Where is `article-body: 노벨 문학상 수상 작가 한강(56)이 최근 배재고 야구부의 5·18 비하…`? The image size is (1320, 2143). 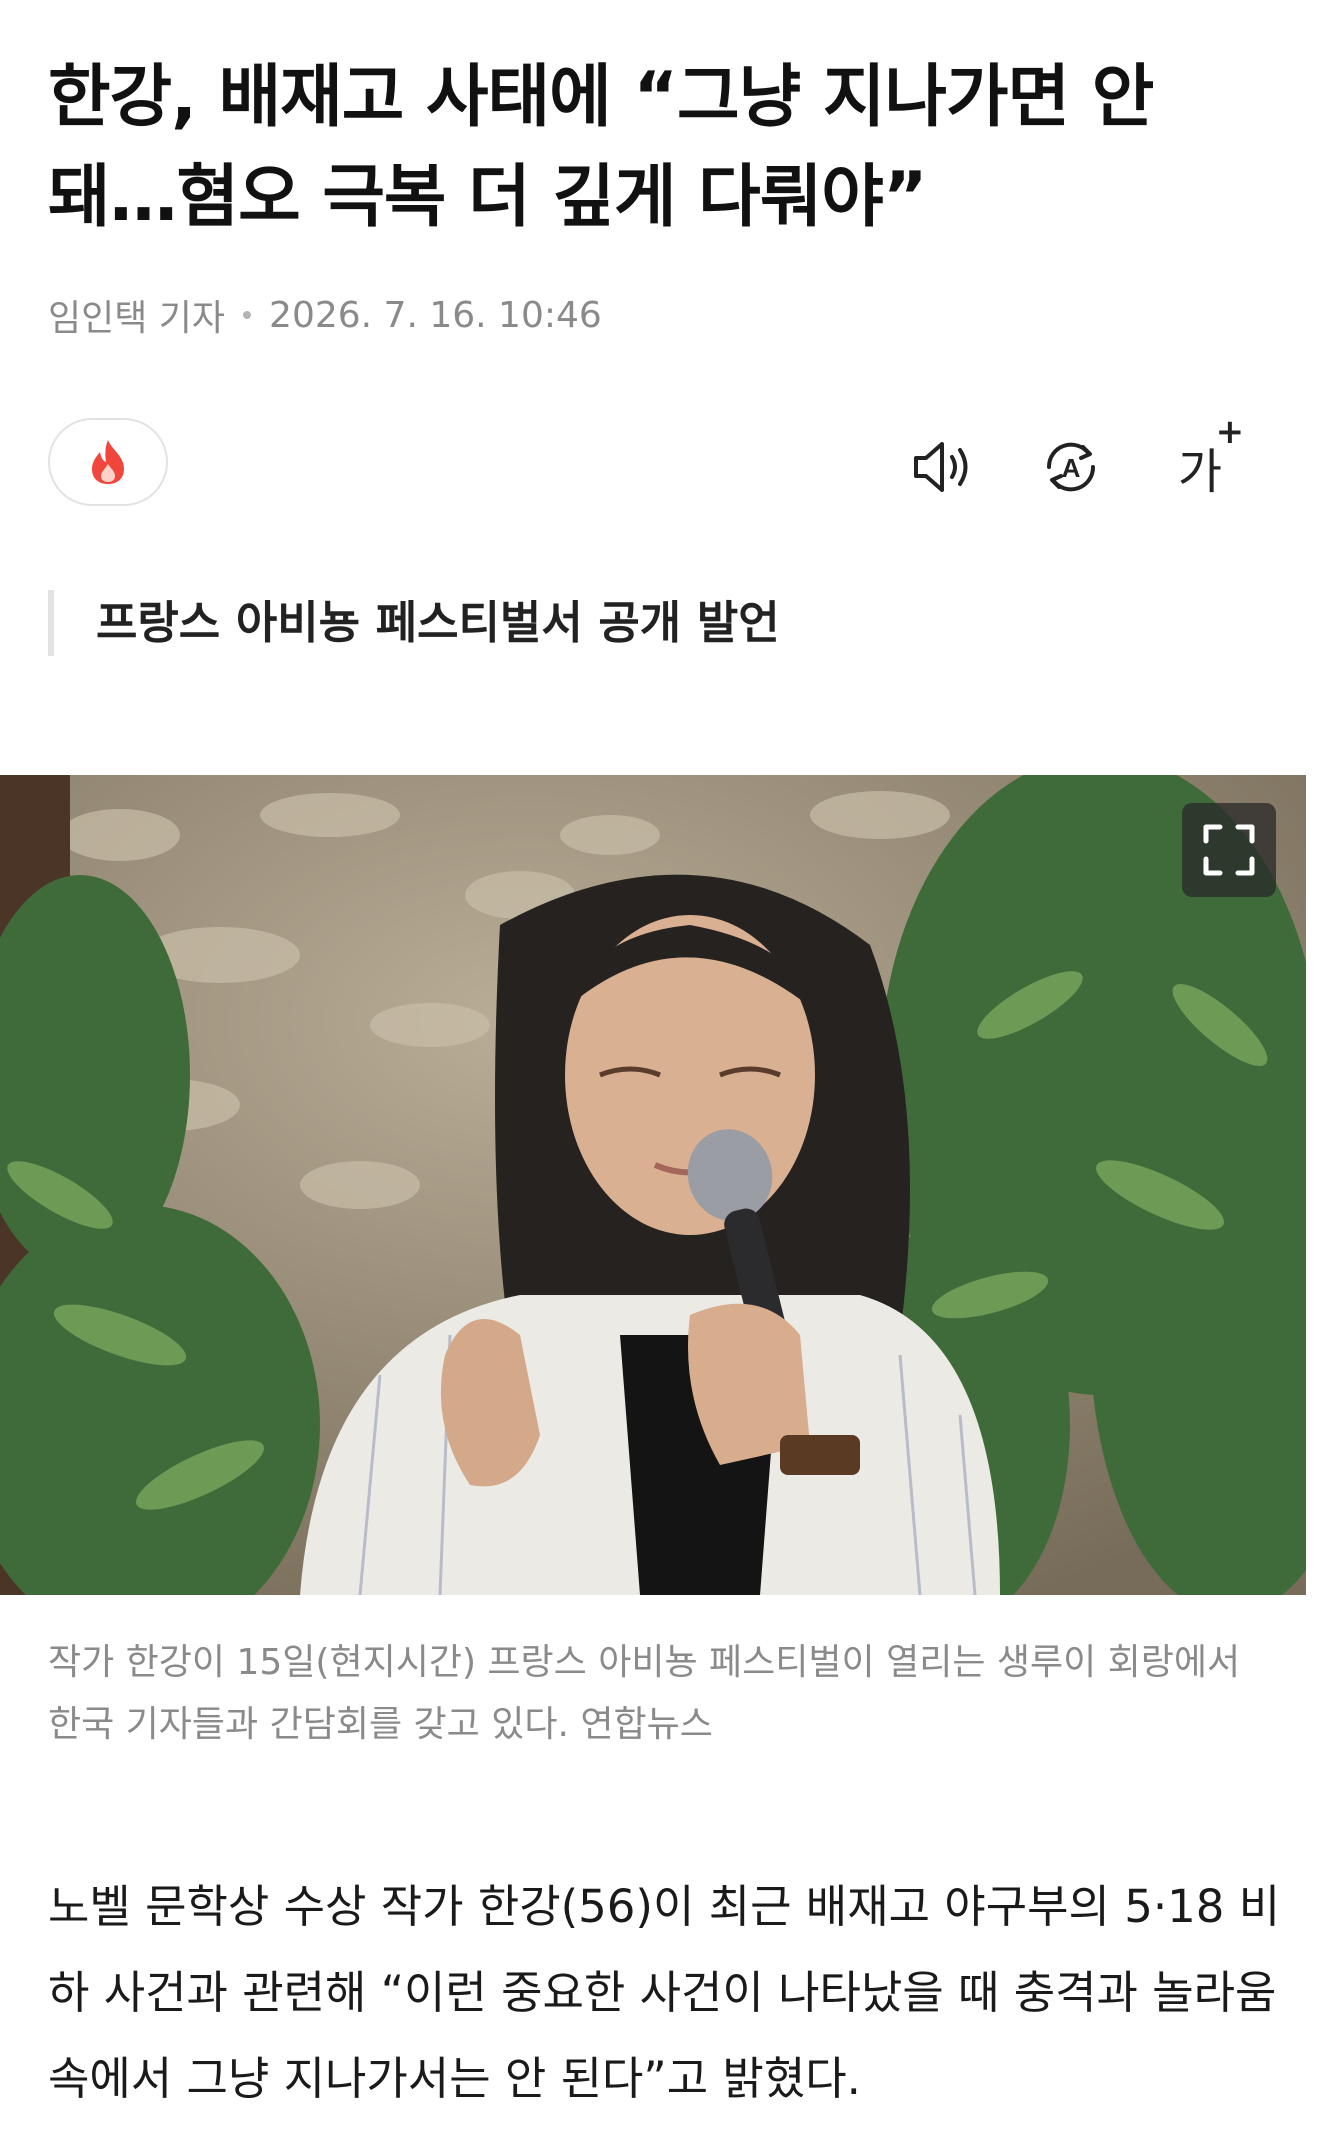
article-body: 노벨 문학상 수상 작가 한강(56)이 최근 배재고 야구부의 5·18 비하… is located at coordinates (664, 1992).